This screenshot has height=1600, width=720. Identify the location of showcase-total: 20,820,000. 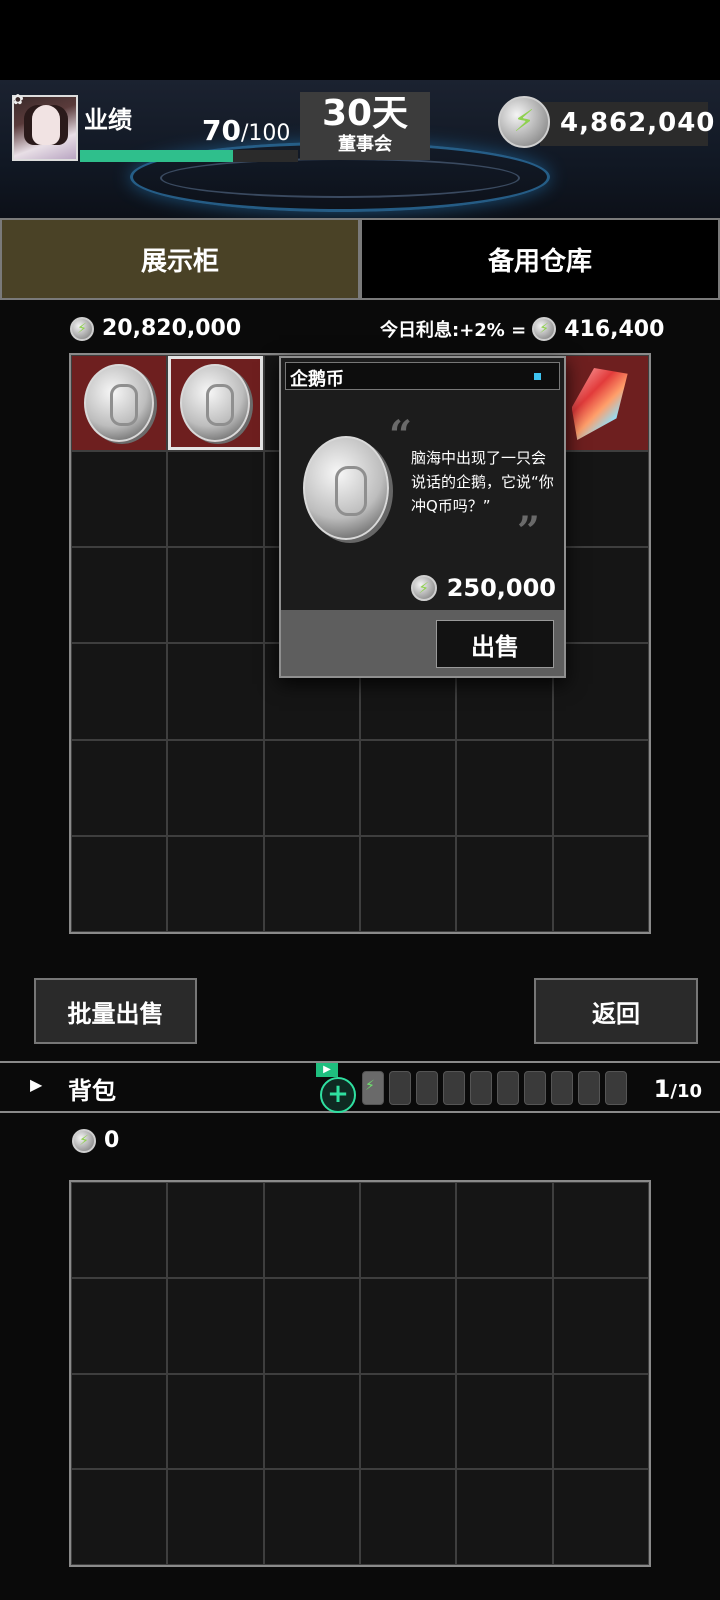
(155, 328).